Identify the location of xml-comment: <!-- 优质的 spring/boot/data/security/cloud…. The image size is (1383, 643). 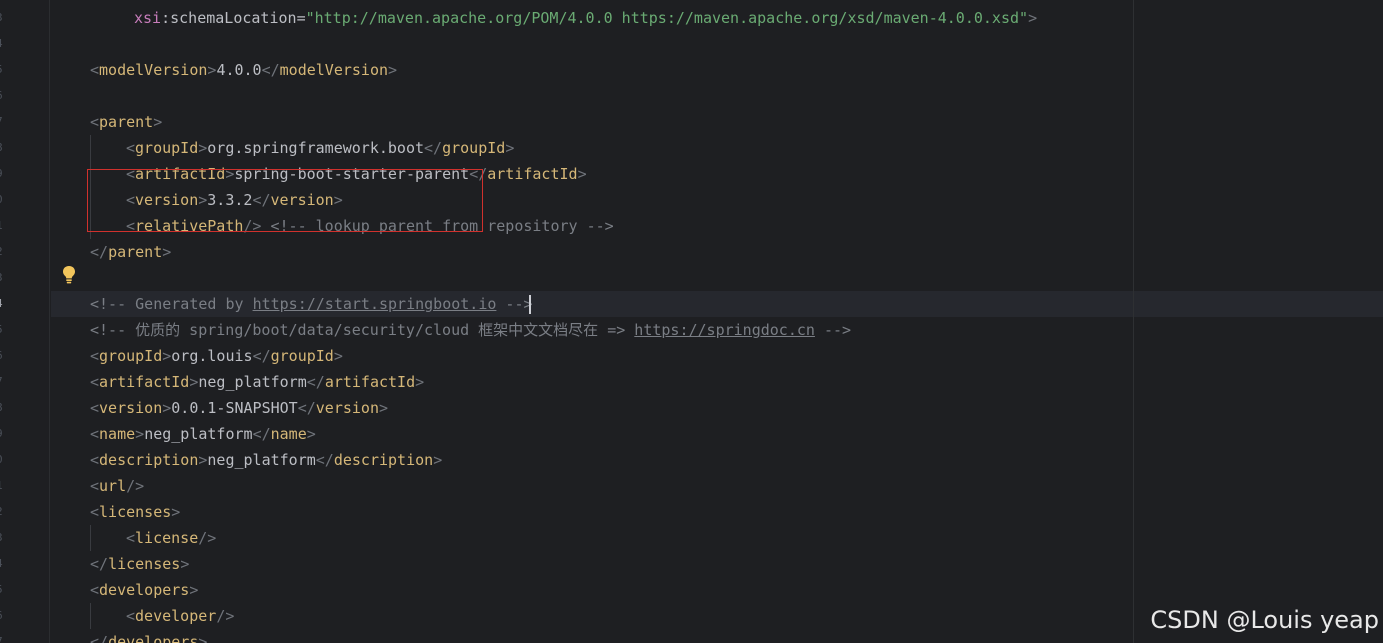
(362, 330).